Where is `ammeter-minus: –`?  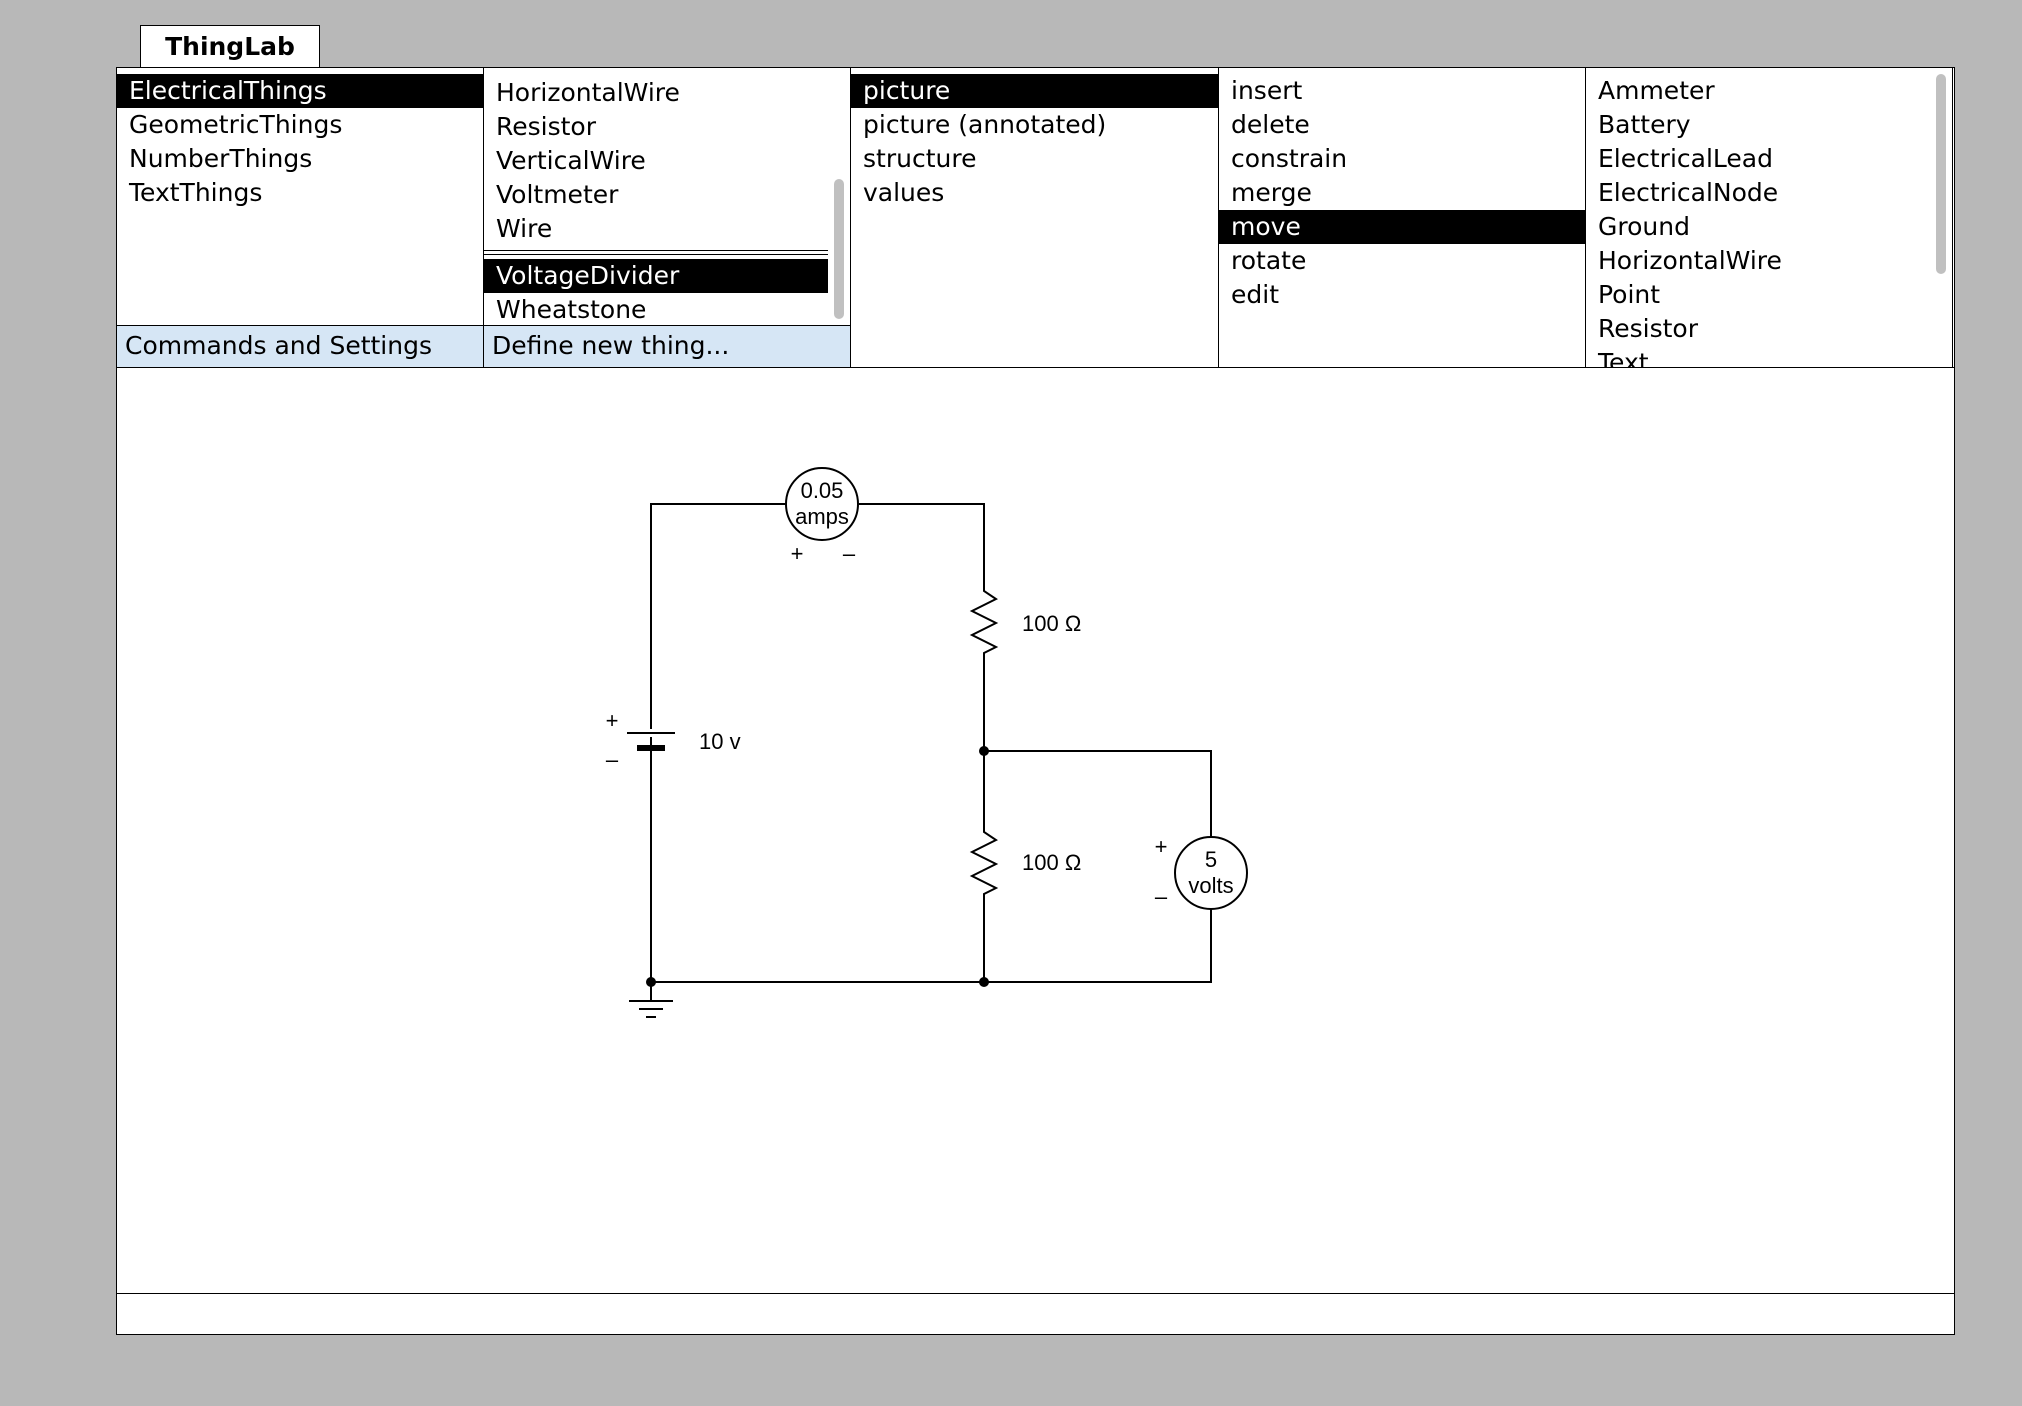
ammeter-minus: – is located at coordinates (849, 553).